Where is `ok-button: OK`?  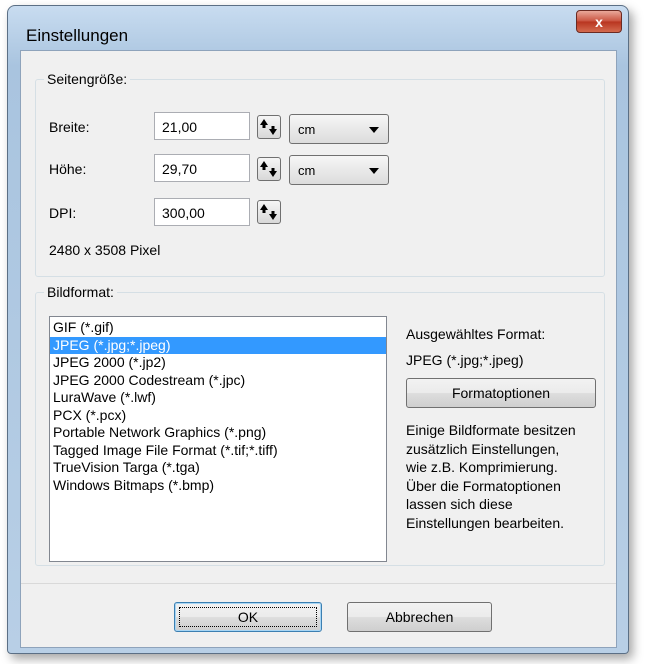
ok-button: OK is located at coordinates (248, 617).